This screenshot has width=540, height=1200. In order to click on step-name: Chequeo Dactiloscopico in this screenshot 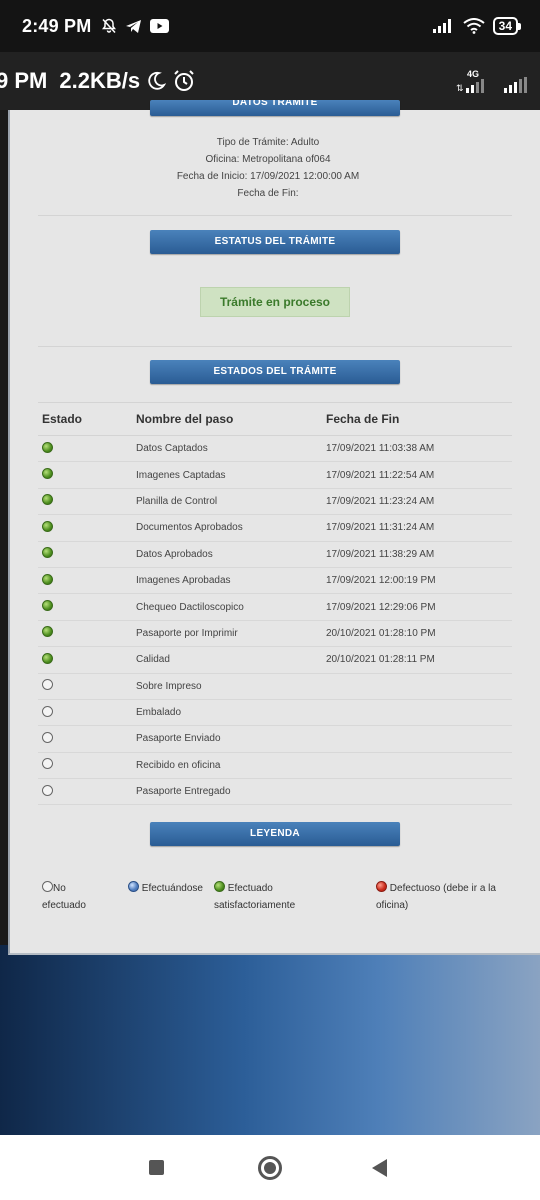, I will do `click(190, 607)`.